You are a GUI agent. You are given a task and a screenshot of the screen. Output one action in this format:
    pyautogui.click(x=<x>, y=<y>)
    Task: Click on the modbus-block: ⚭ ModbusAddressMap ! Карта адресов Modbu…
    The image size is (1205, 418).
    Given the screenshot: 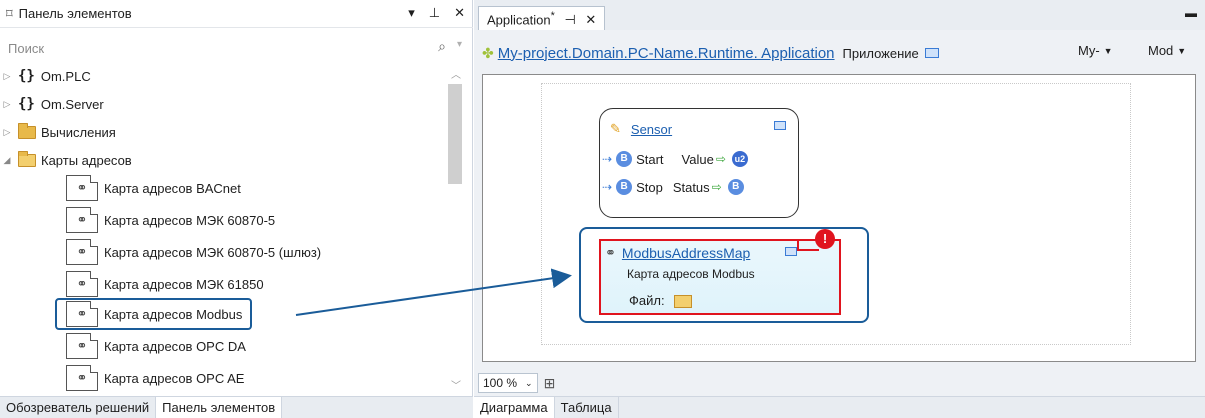 What is the action you would take?
    pyautogui.click(x=720, y=272)
    